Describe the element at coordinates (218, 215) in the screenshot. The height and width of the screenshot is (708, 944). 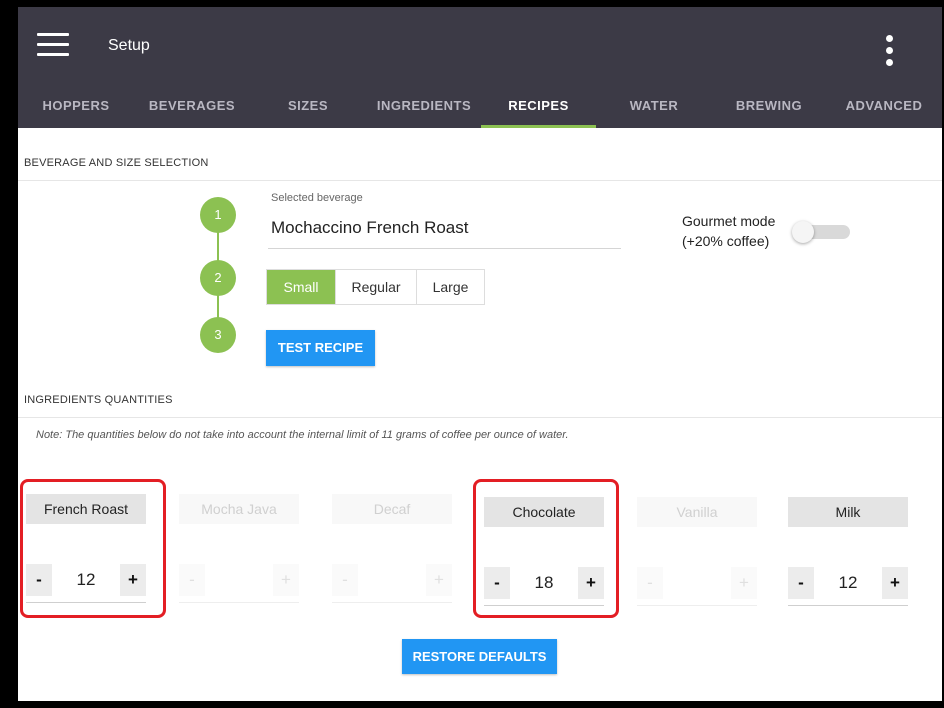
I see `step-1-badge: 1` at that location.